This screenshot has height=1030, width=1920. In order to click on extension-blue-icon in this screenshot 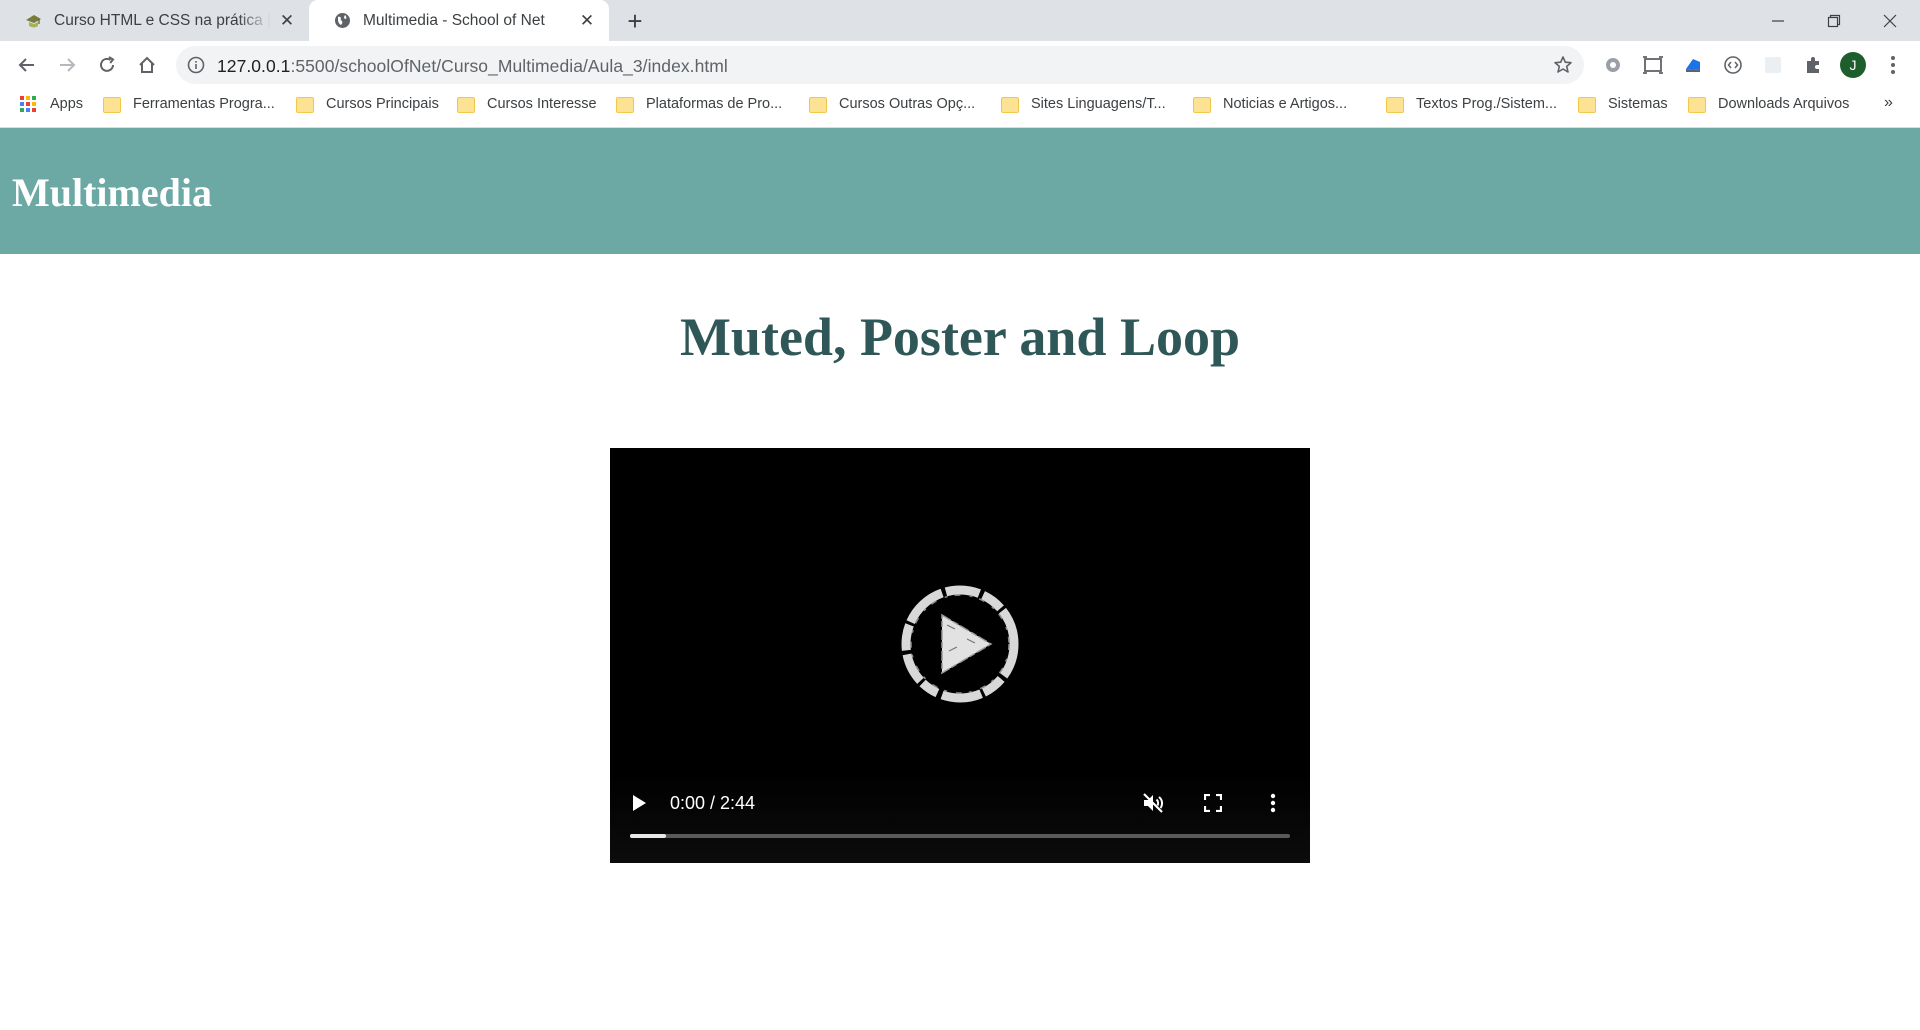, I will do `click(1693, 65)`.